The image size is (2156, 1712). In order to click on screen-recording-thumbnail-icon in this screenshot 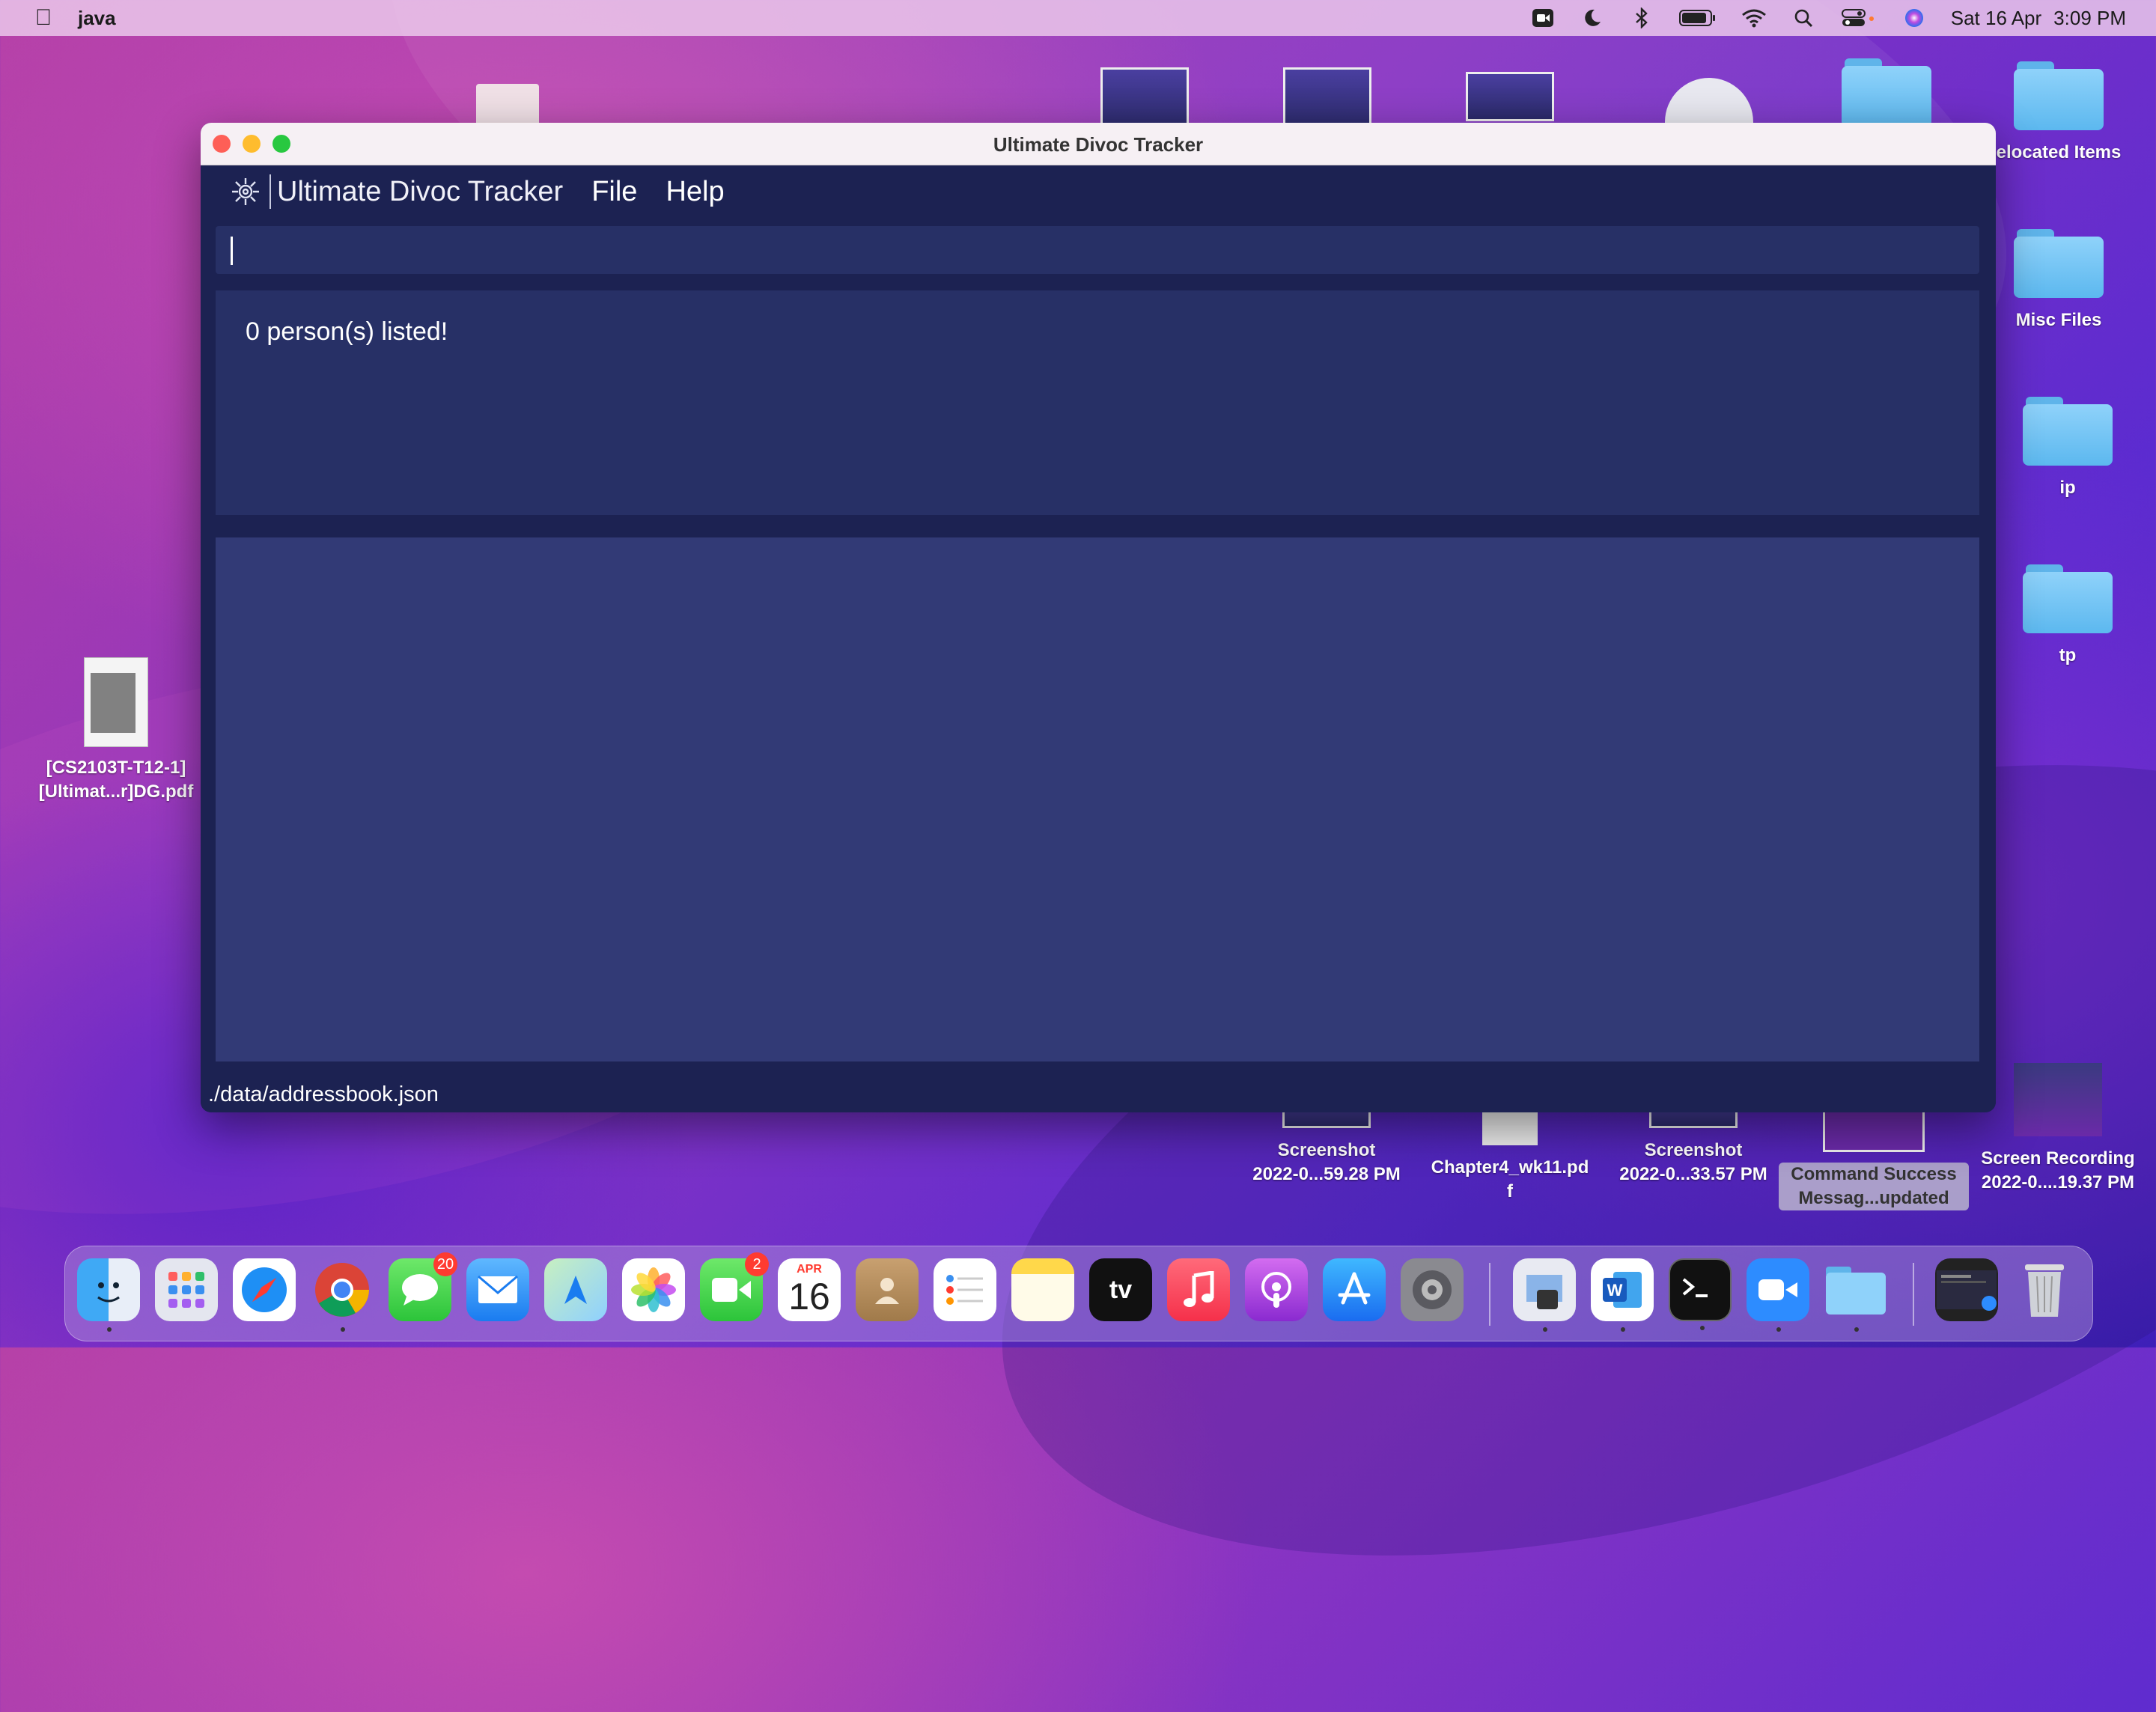, I will do `click(1966, 1289)`.